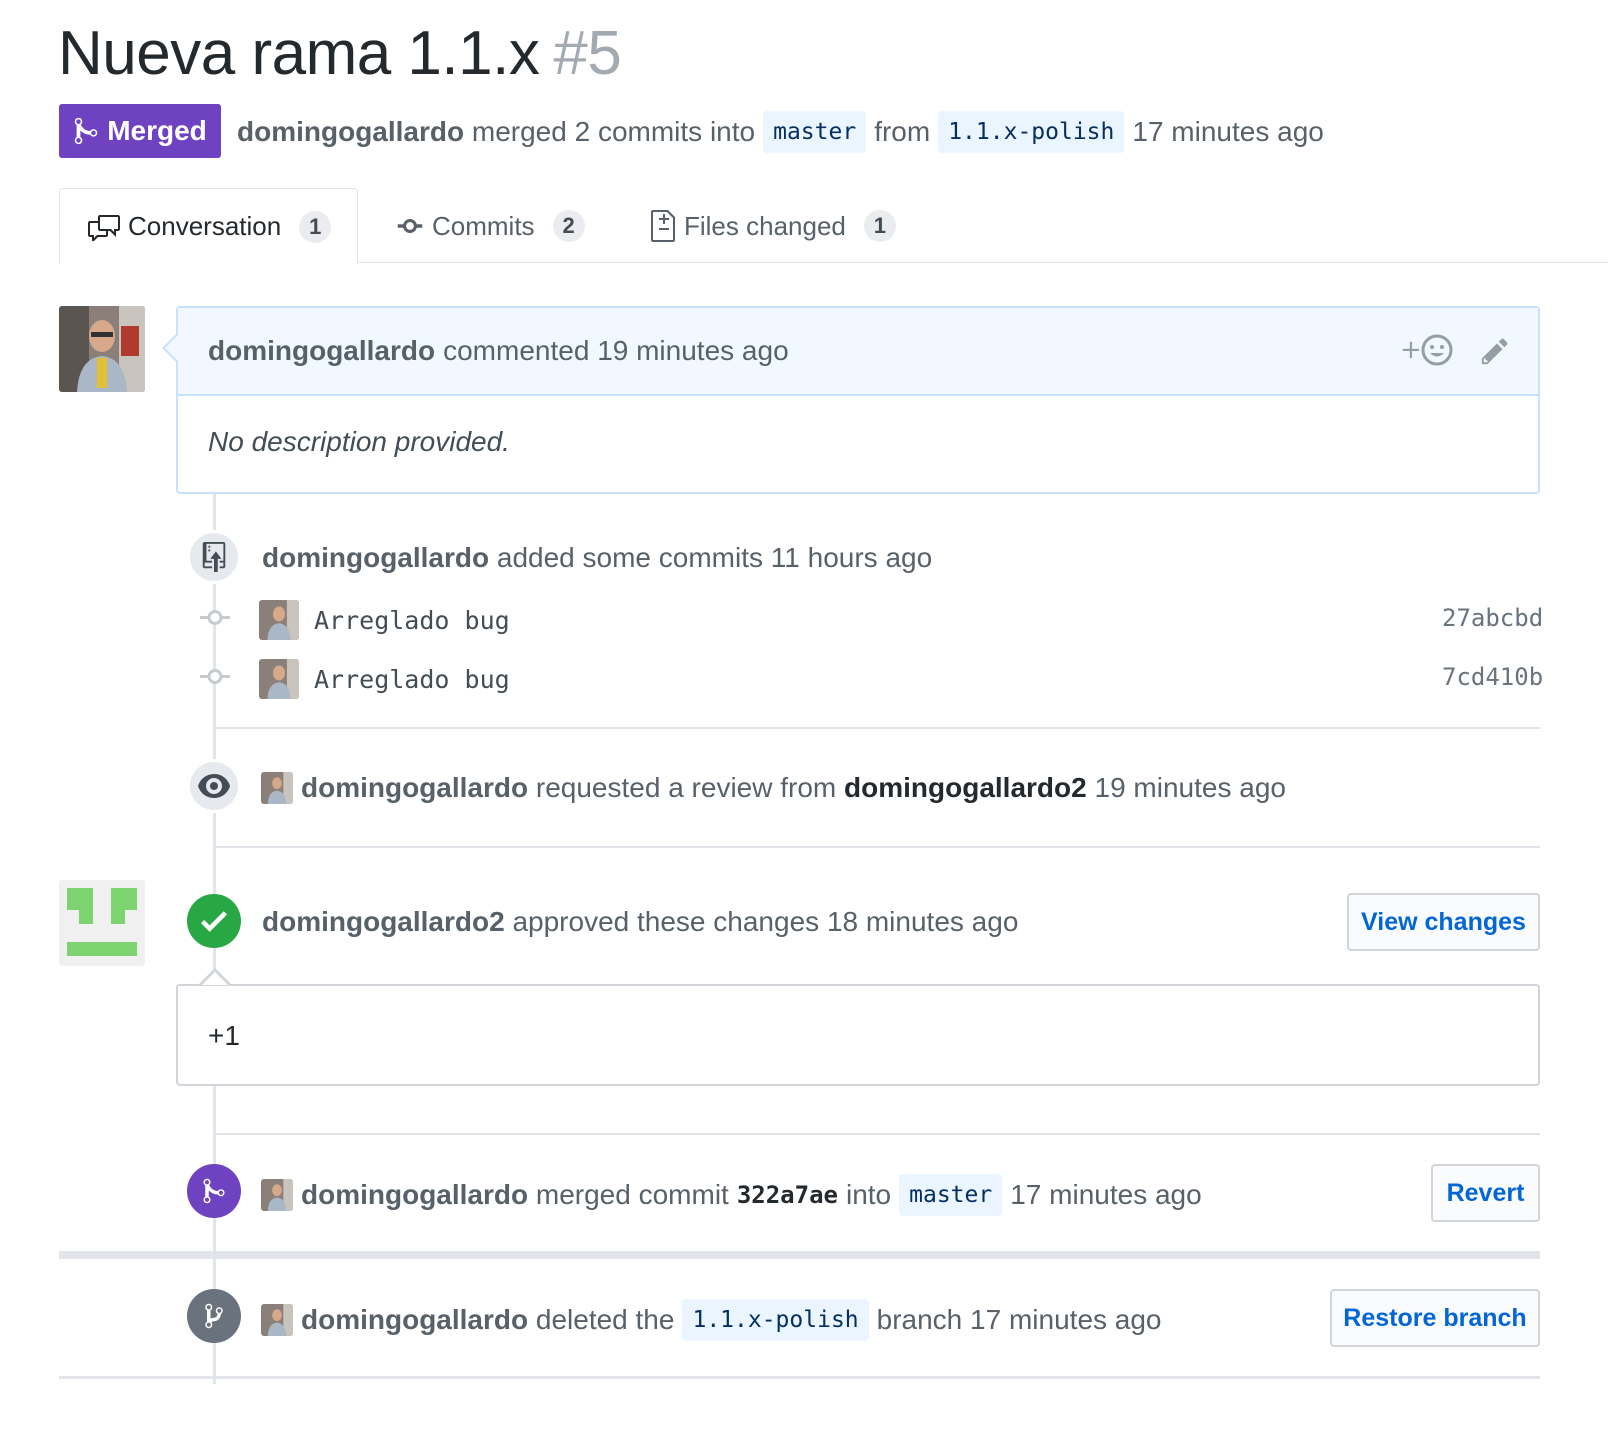 The height and width of the screenshot is (1440, 1608). Describe the element at coordinates (172, 348) in the screenshot. I see `comment-caret-inner` at that location.